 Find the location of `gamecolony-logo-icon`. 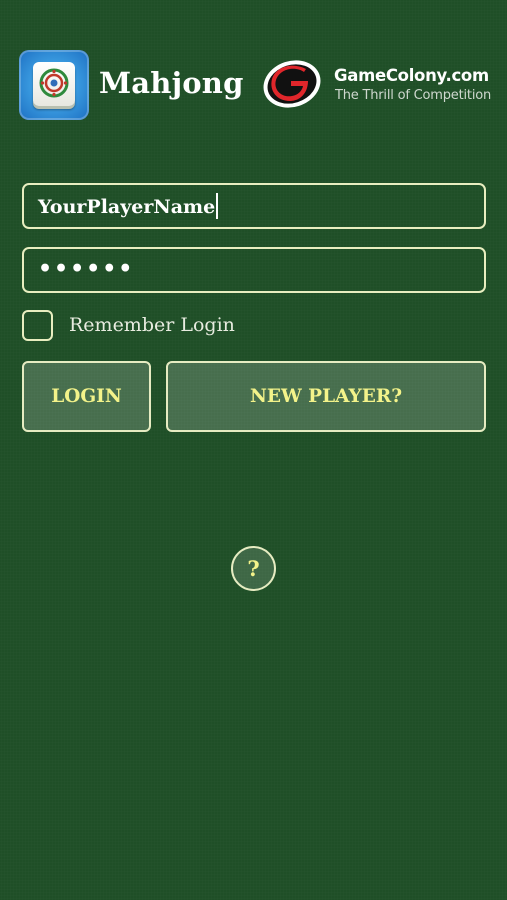

gamecolony-logo-icon is located at coordinates (292, 84).